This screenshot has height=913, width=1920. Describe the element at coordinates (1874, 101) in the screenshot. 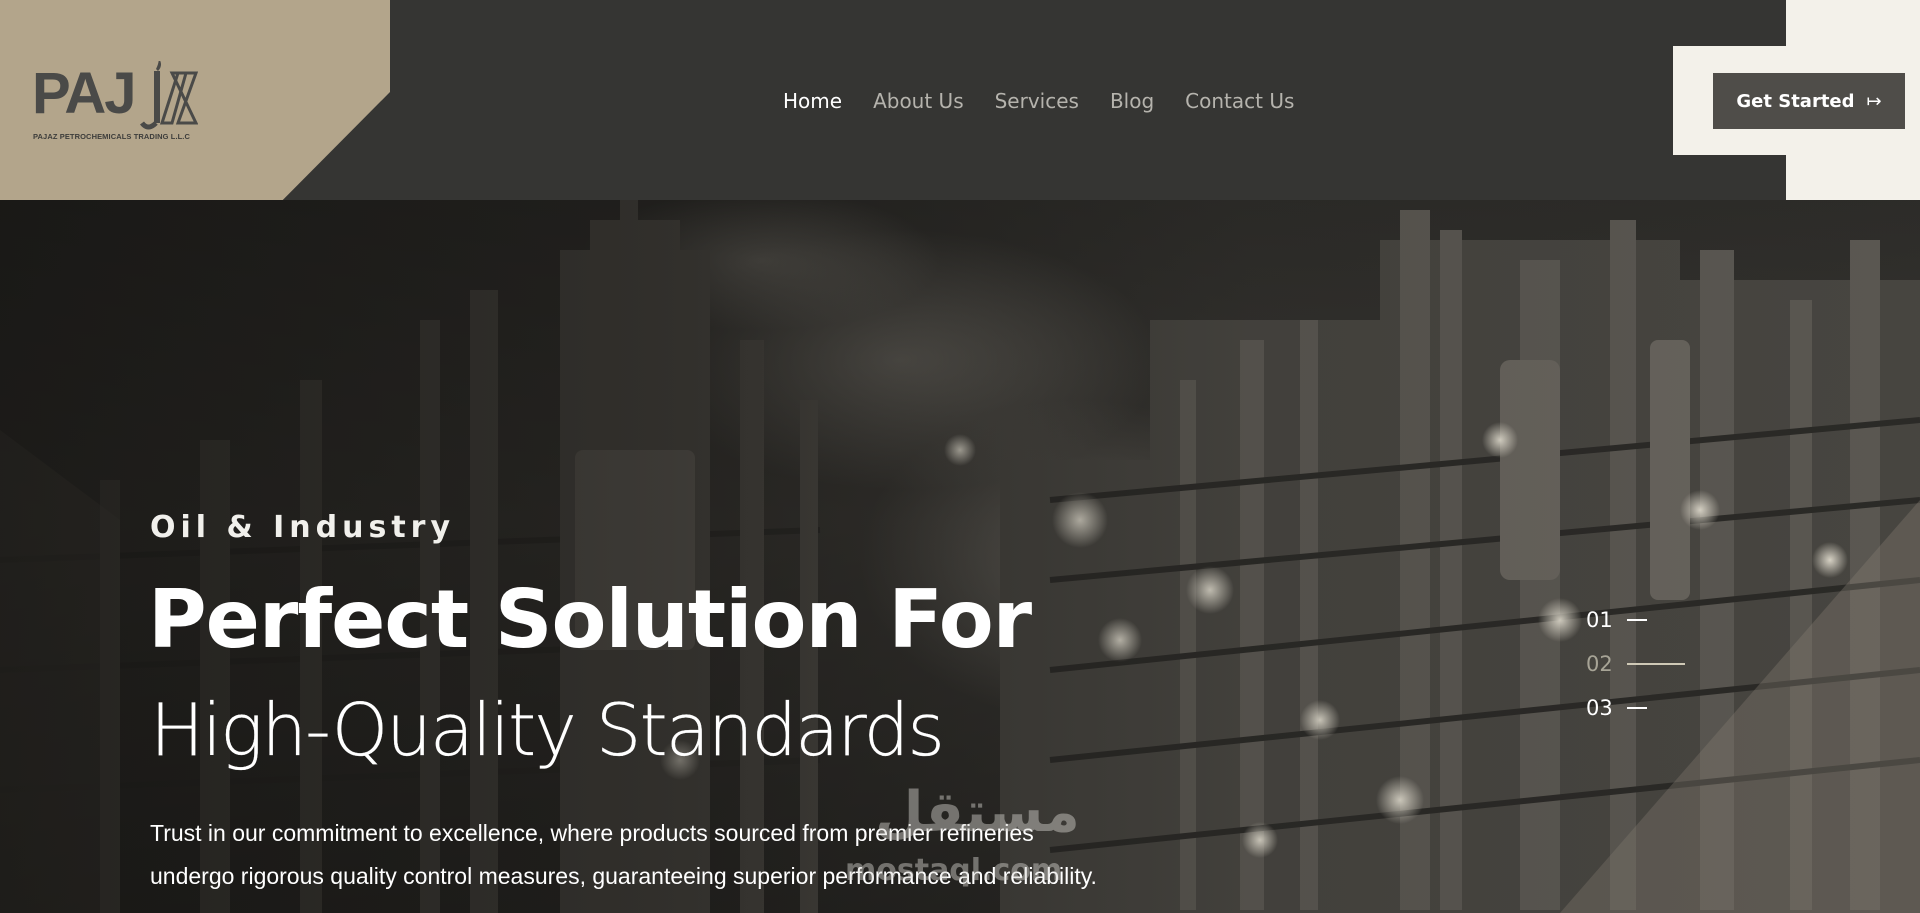

I see `arrow-right-to-bar-icon: ↦` at that location.